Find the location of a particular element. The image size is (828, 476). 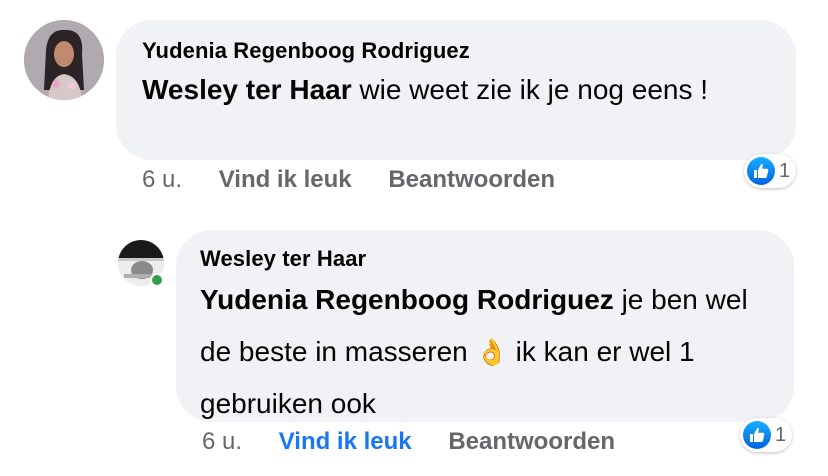

ok-hand-emoji-icon: 👌 is located at coordinates (491, 352).